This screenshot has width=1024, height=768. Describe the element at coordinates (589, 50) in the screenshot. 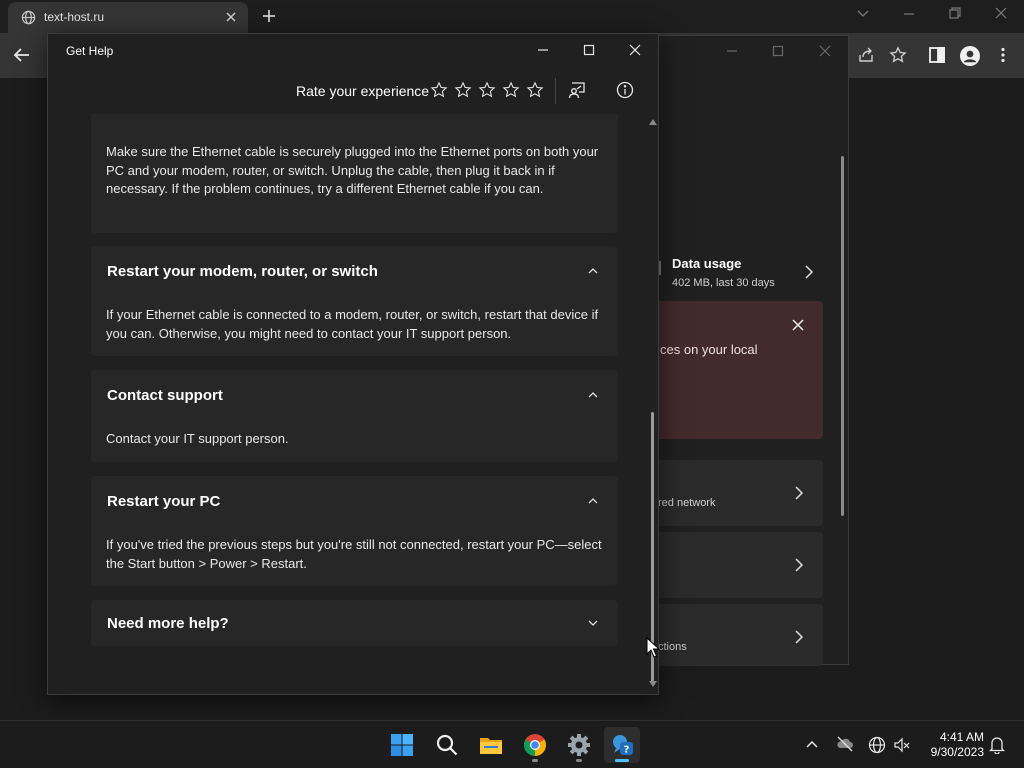

I see `maximize-icon` at that location.